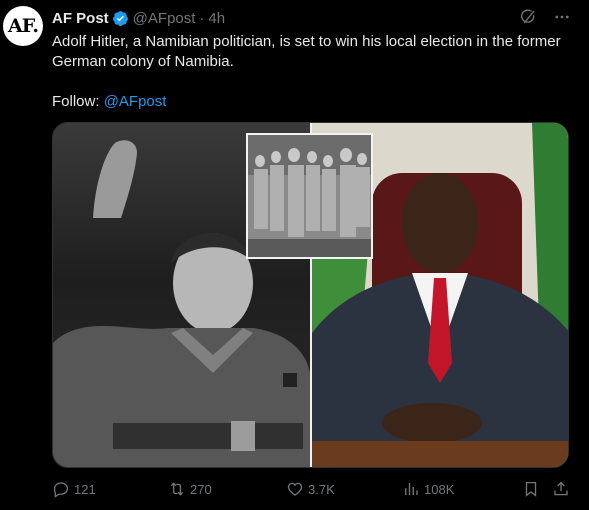  Describe the element at coordinates (309, 196) in the screenshot. I see `image-inset-historical-group-photo` at that location.